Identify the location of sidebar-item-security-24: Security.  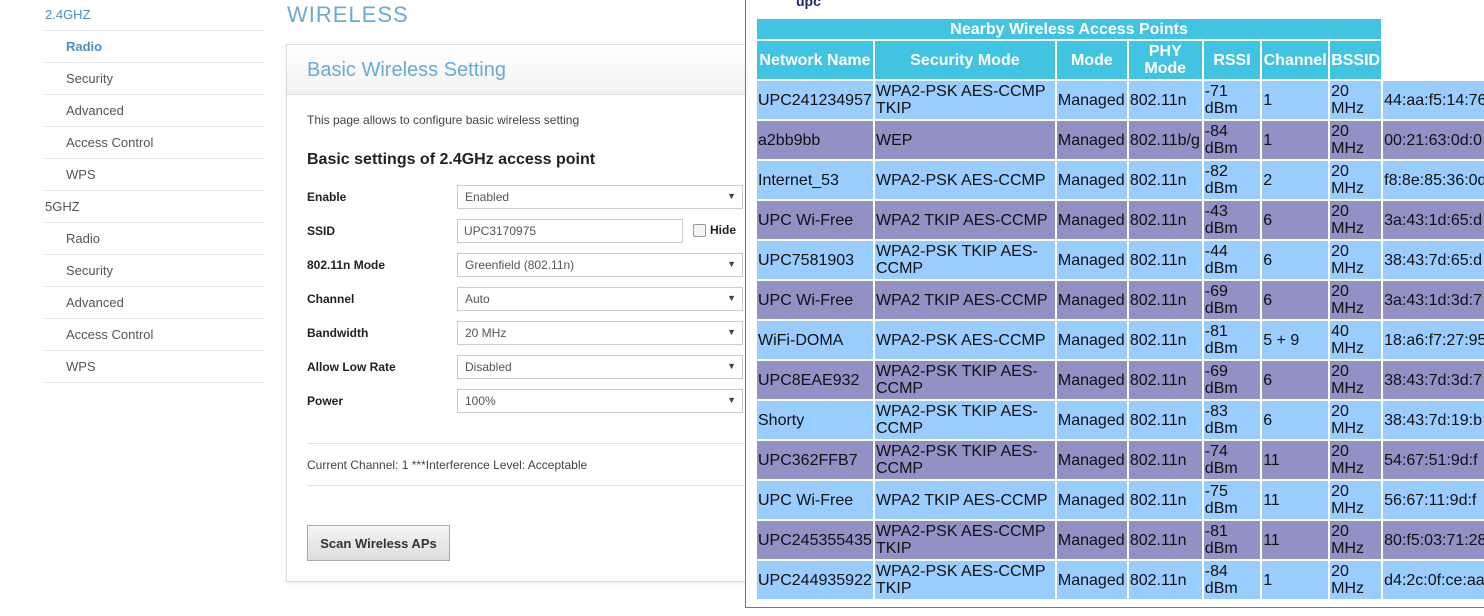
(155, 79).